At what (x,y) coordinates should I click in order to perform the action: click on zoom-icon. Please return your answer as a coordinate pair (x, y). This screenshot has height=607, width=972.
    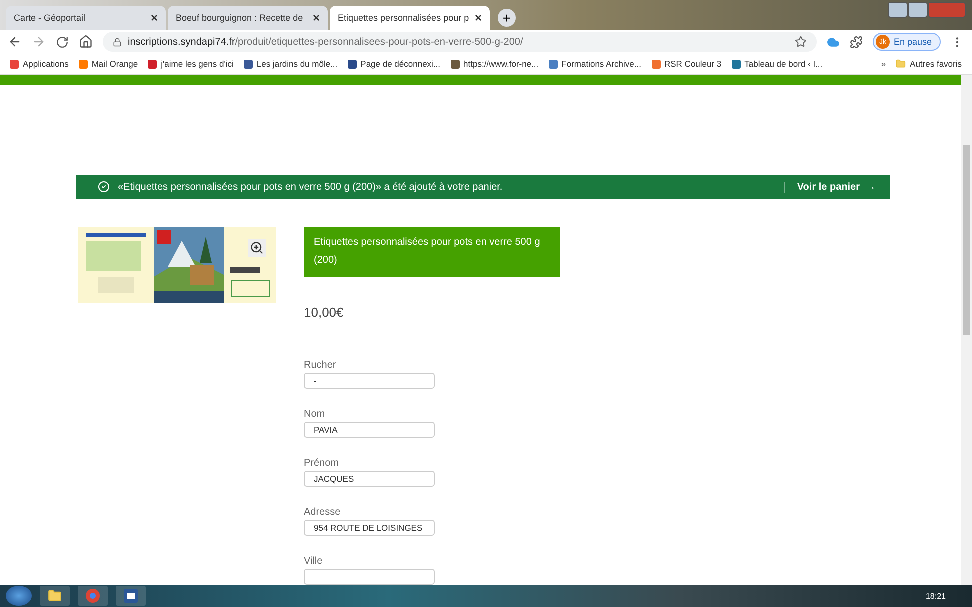
    Looking at the image, I should click on (257, 248).